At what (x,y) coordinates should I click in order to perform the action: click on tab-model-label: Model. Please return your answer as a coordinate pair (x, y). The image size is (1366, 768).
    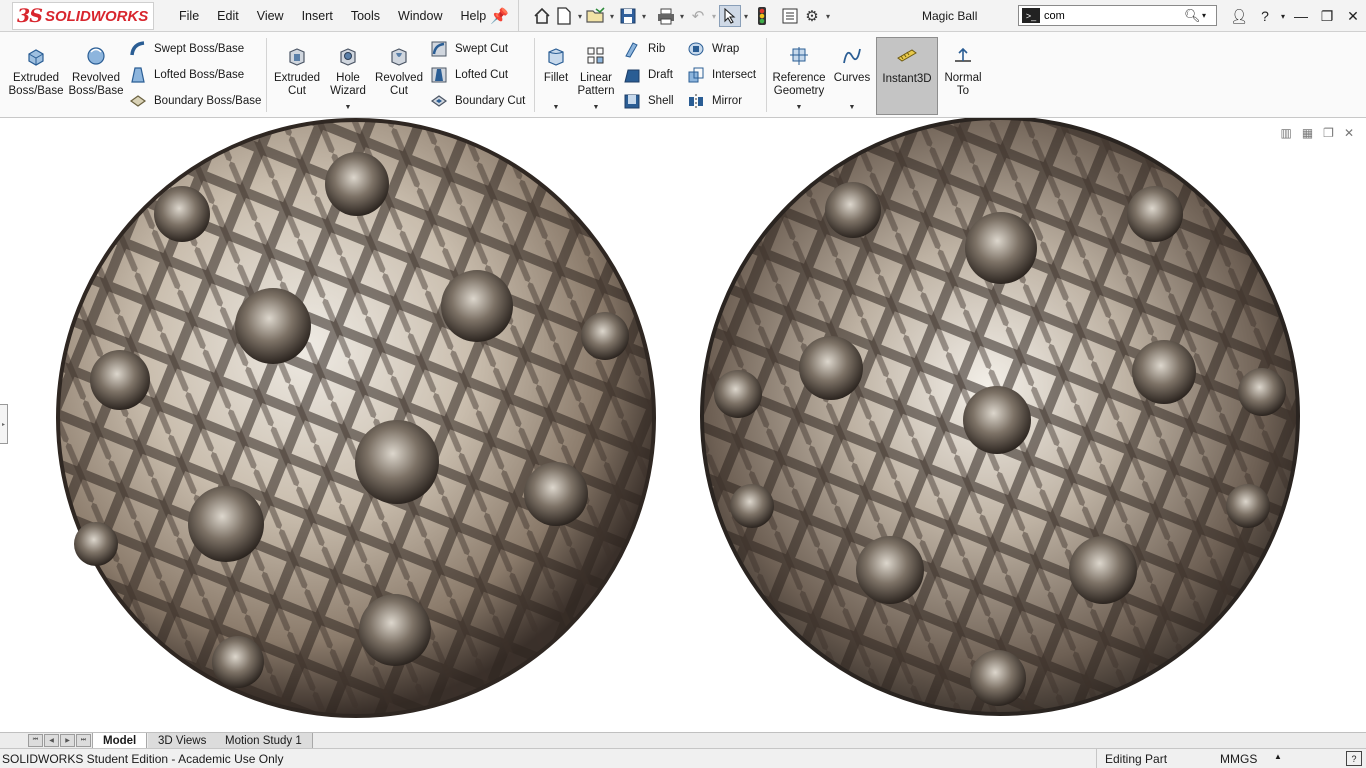
    Looking at the image, I should click on (120, 740).